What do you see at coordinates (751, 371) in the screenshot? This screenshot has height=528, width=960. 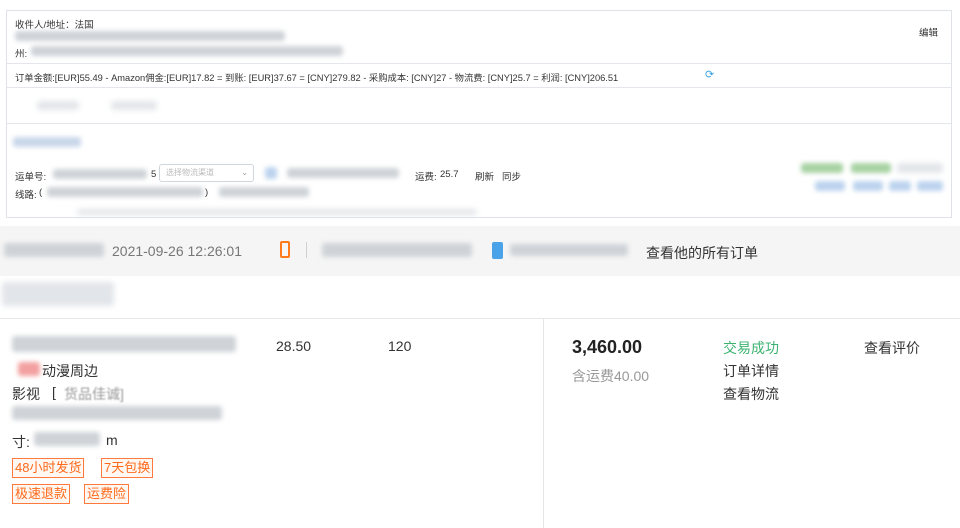 I see `order-detail-link: 订单详情` at bounding box center [751, 371].